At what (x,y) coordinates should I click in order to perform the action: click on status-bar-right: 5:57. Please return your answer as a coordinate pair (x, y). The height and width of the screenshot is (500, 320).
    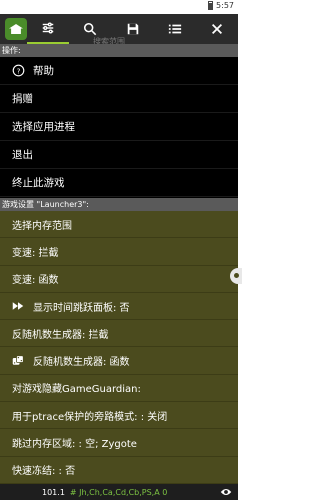
    Looking at the image, I should click on (221, 5).